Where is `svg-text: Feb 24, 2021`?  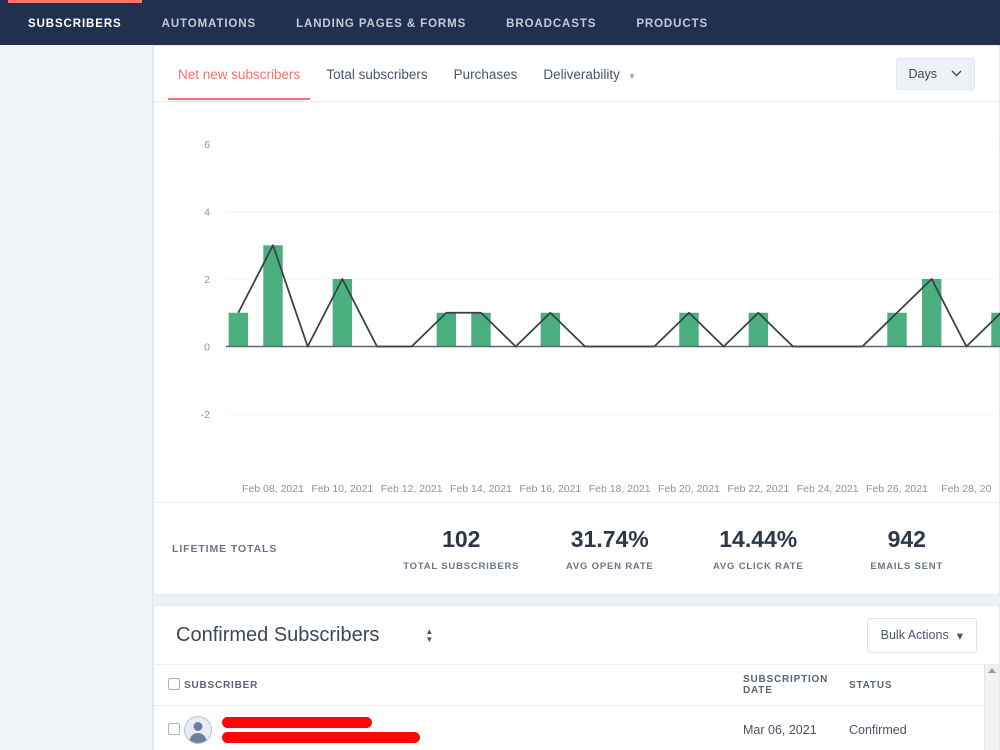 svg-text: Feb 24, 2021 is located at coordinates (828, 489).